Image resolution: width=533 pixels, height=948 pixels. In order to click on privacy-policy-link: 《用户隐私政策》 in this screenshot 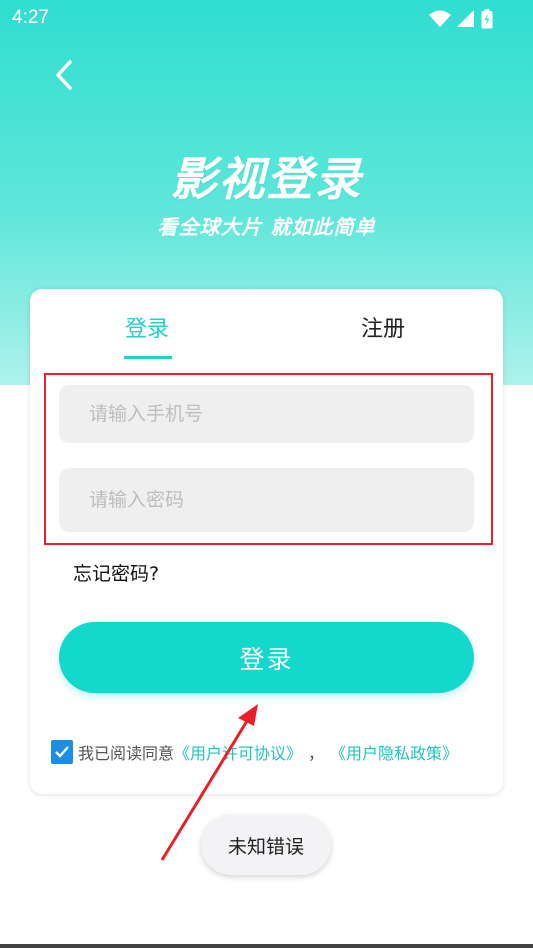, I will do `click(394, 752)`.